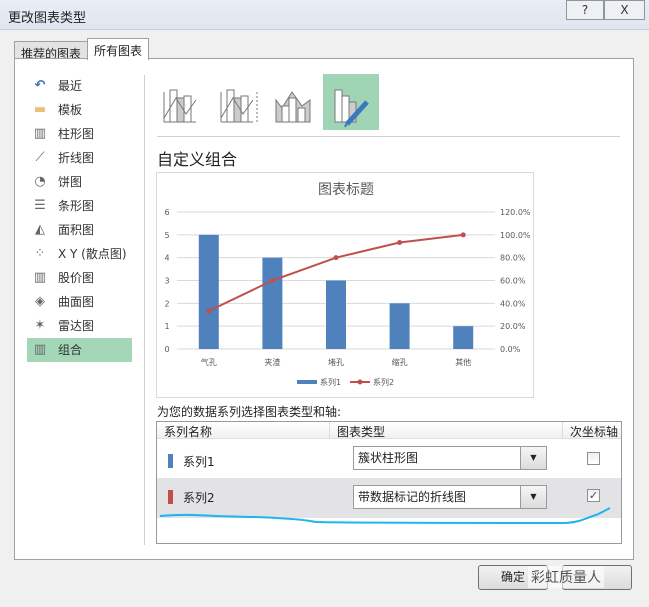 This screenshot has width=649, height=607. Describe the element at coordinates (388, 458) in the screenshot. I see `chart-type-value: 簇状柱形图` at that location.